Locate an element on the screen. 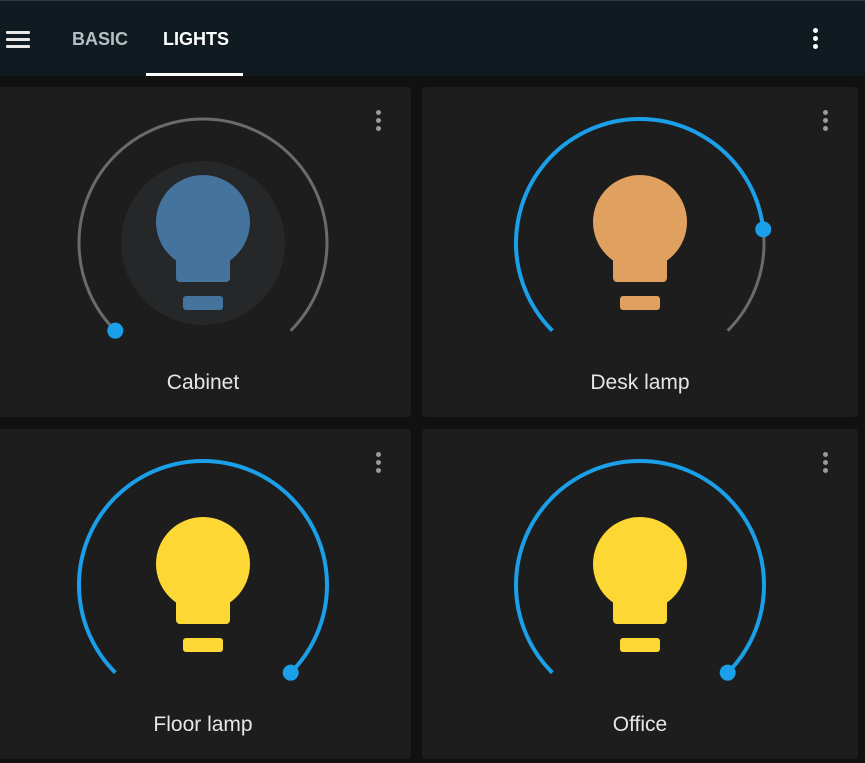  more-options-icon is located at coordinates (816, 39).